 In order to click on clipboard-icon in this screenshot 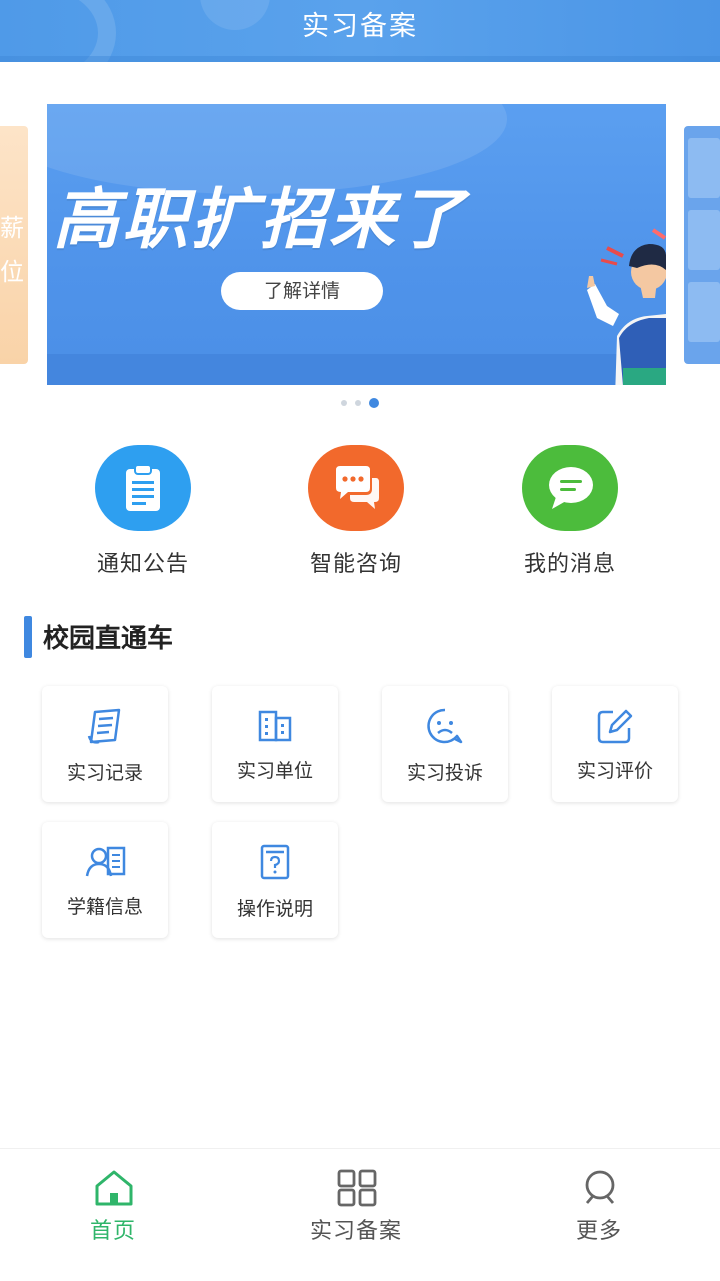, I will do `click(143, 487)`.